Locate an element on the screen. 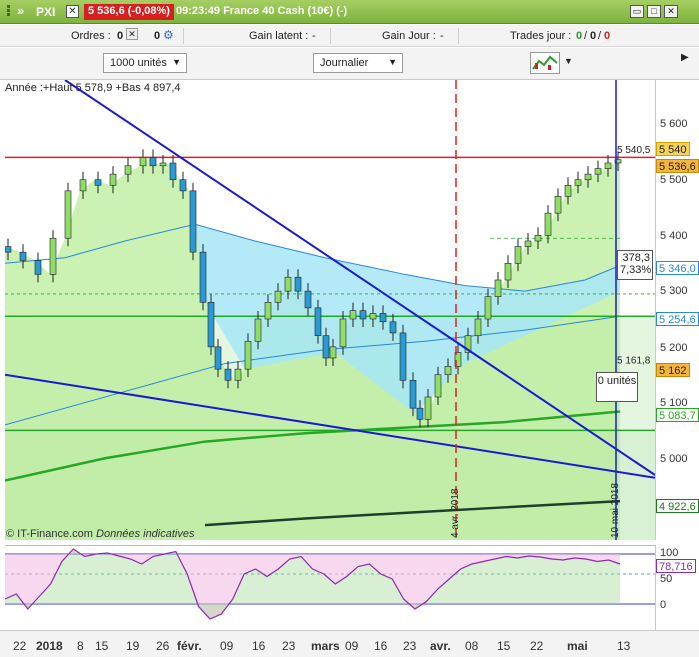  ma-long-tag: 5 083,7 is located at coordinates (677, 415).